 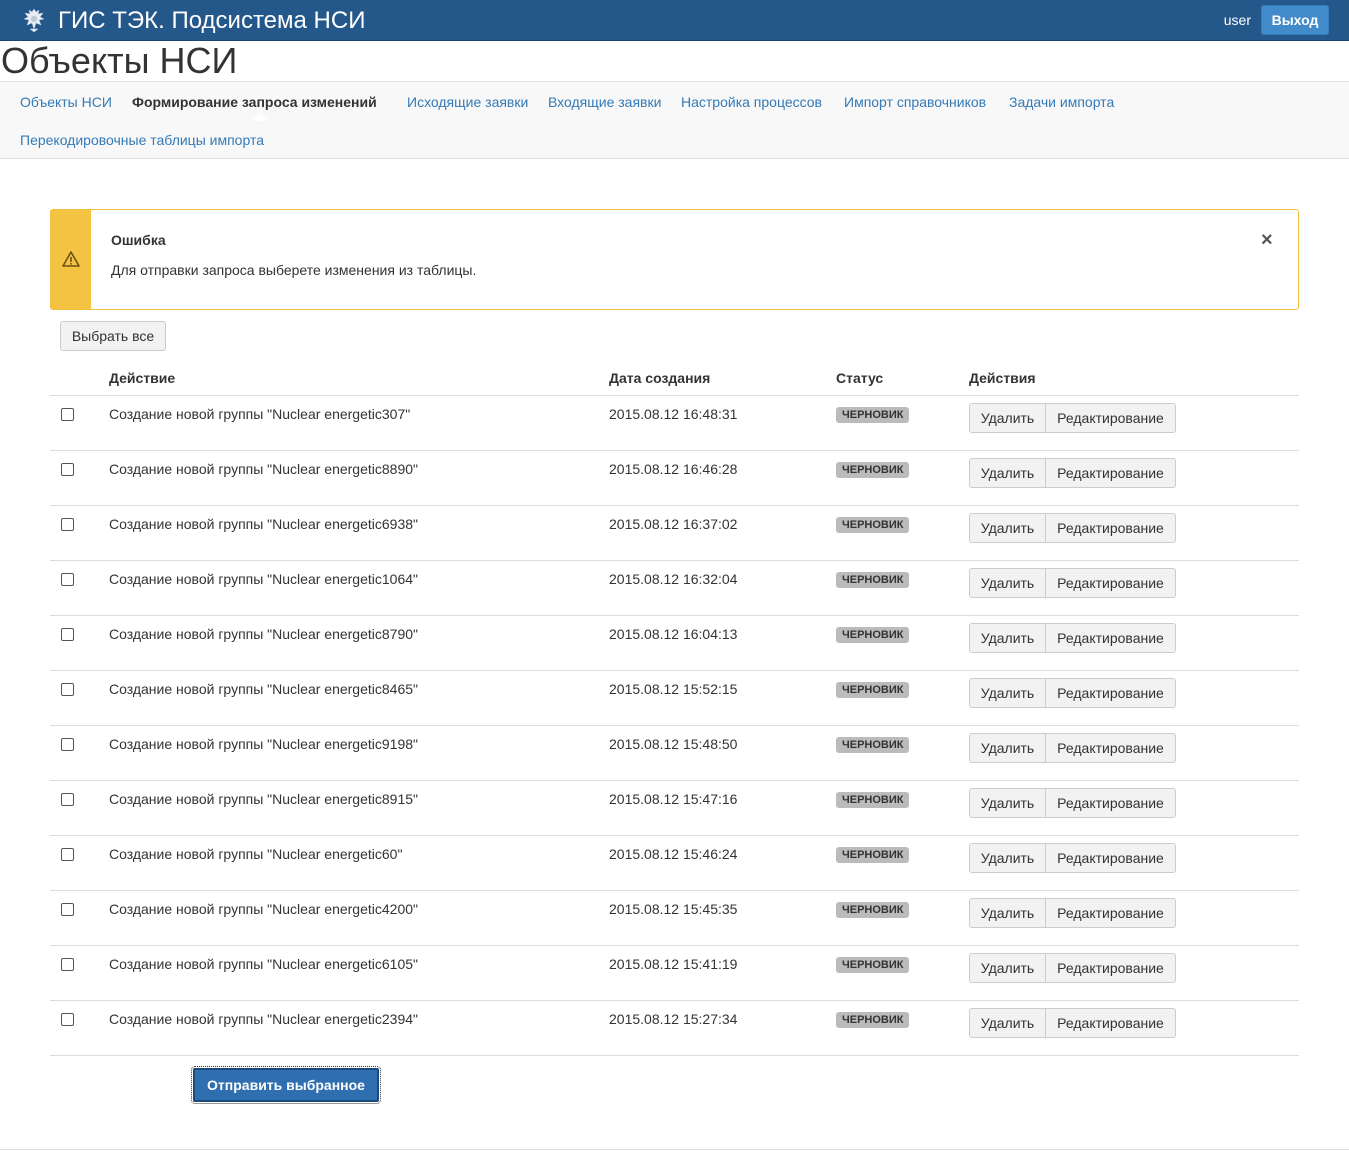 What do you see at coordinates (674, 1149) in the screenshot?
I see `footer-divider` at bounding box center [674, 1149].